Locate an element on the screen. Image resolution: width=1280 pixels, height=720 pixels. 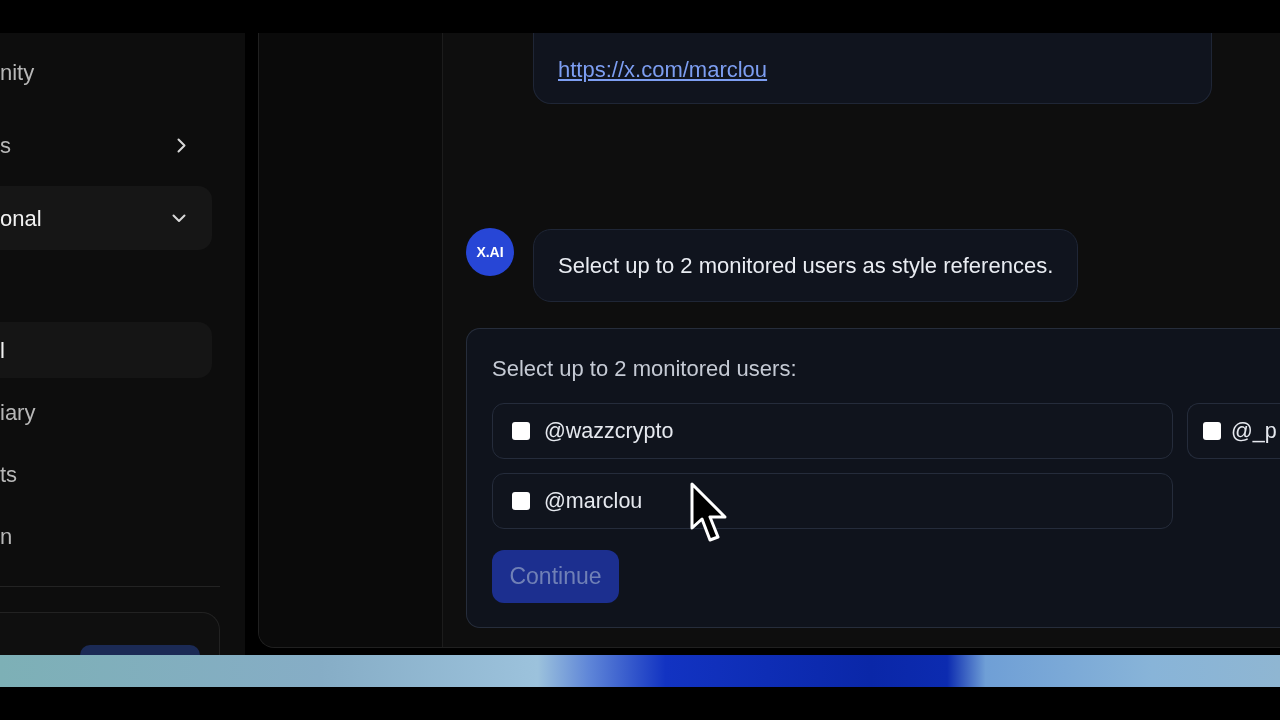
picker-title: Select up to 2 monitored users: is located at coordinates (645, 369).